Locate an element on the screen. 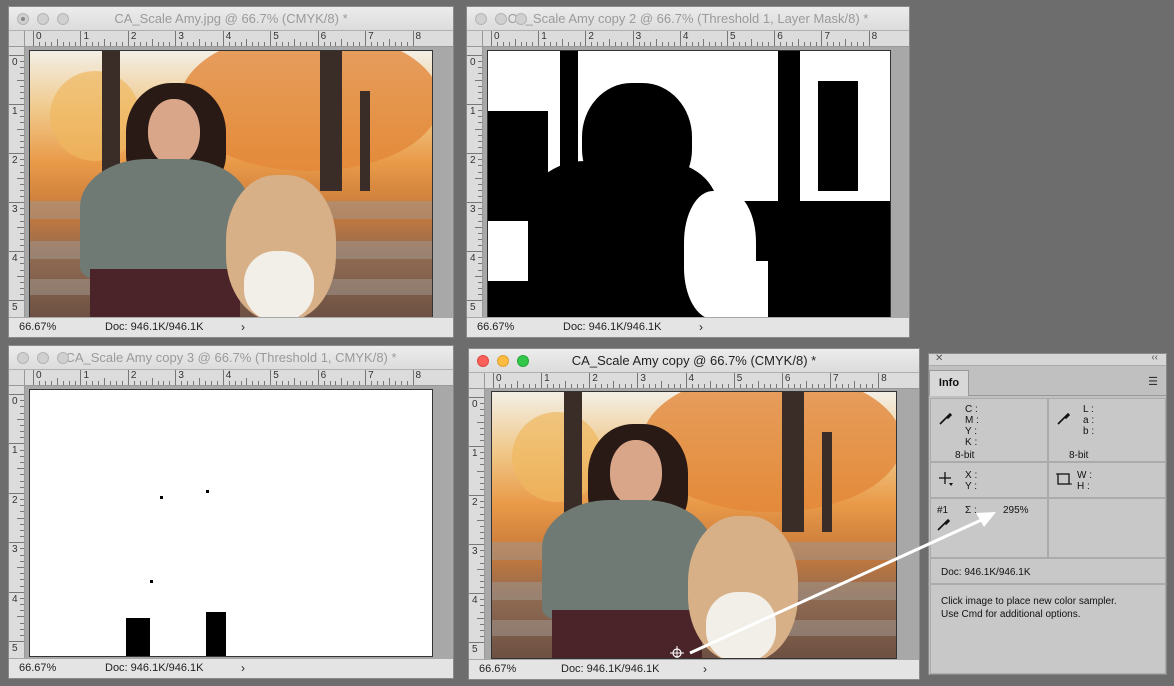  xy-labels: X : Y : is located at coordinates (971, 481).